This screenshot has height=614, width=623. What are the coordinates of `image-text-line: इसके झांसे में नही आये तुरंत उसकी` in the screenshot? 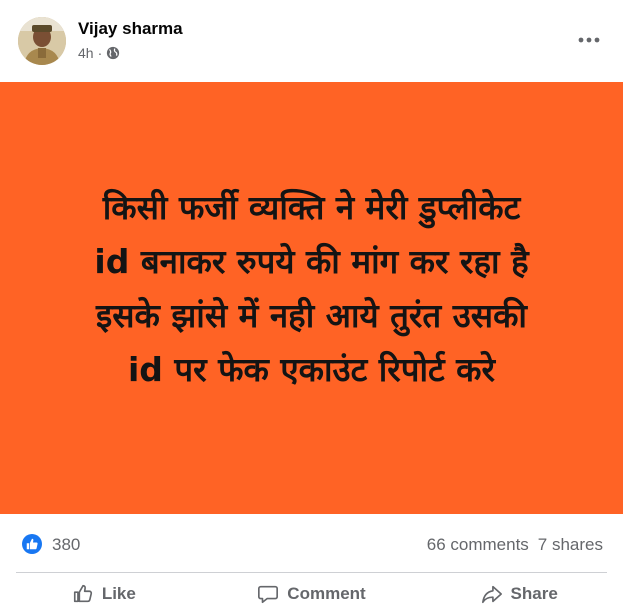 It's located at (311, 315).